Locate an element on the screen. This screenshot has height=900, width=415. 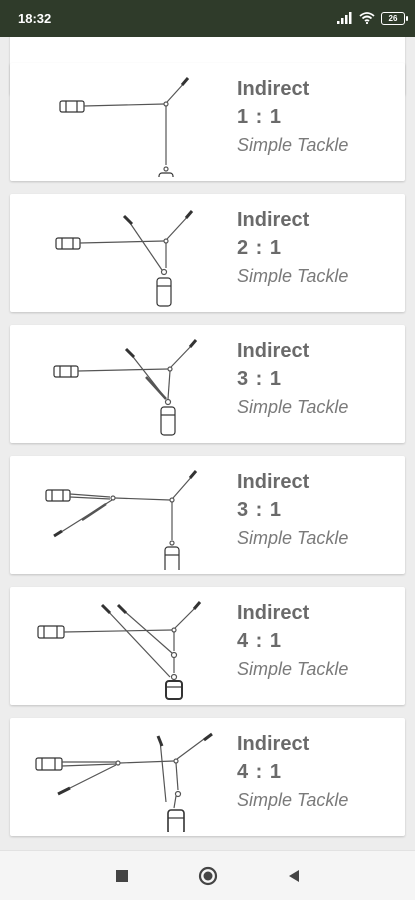
card-ratio: 1 is located at coordinates (260, 117).